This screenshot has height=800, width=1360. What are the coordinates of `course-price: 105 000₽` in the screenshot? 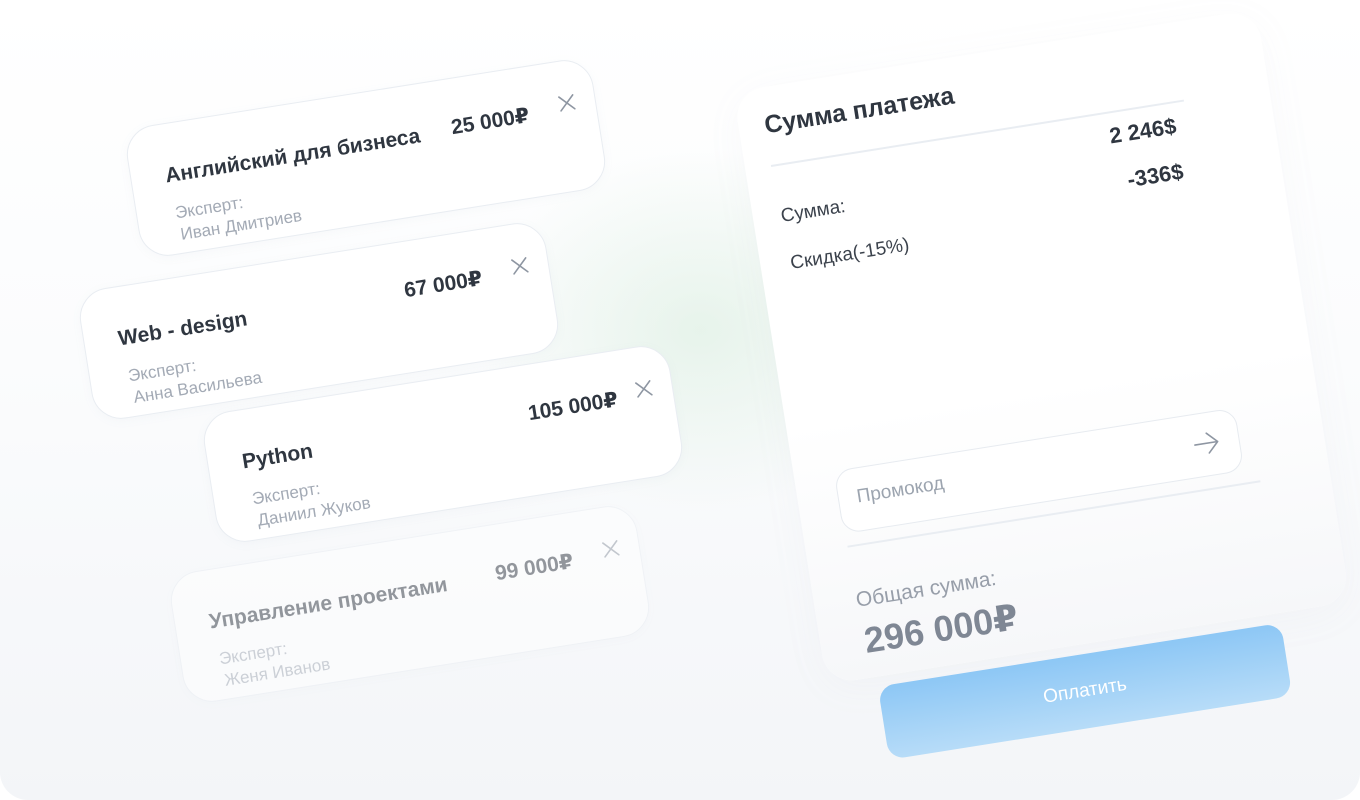 It's located at (573, 407).